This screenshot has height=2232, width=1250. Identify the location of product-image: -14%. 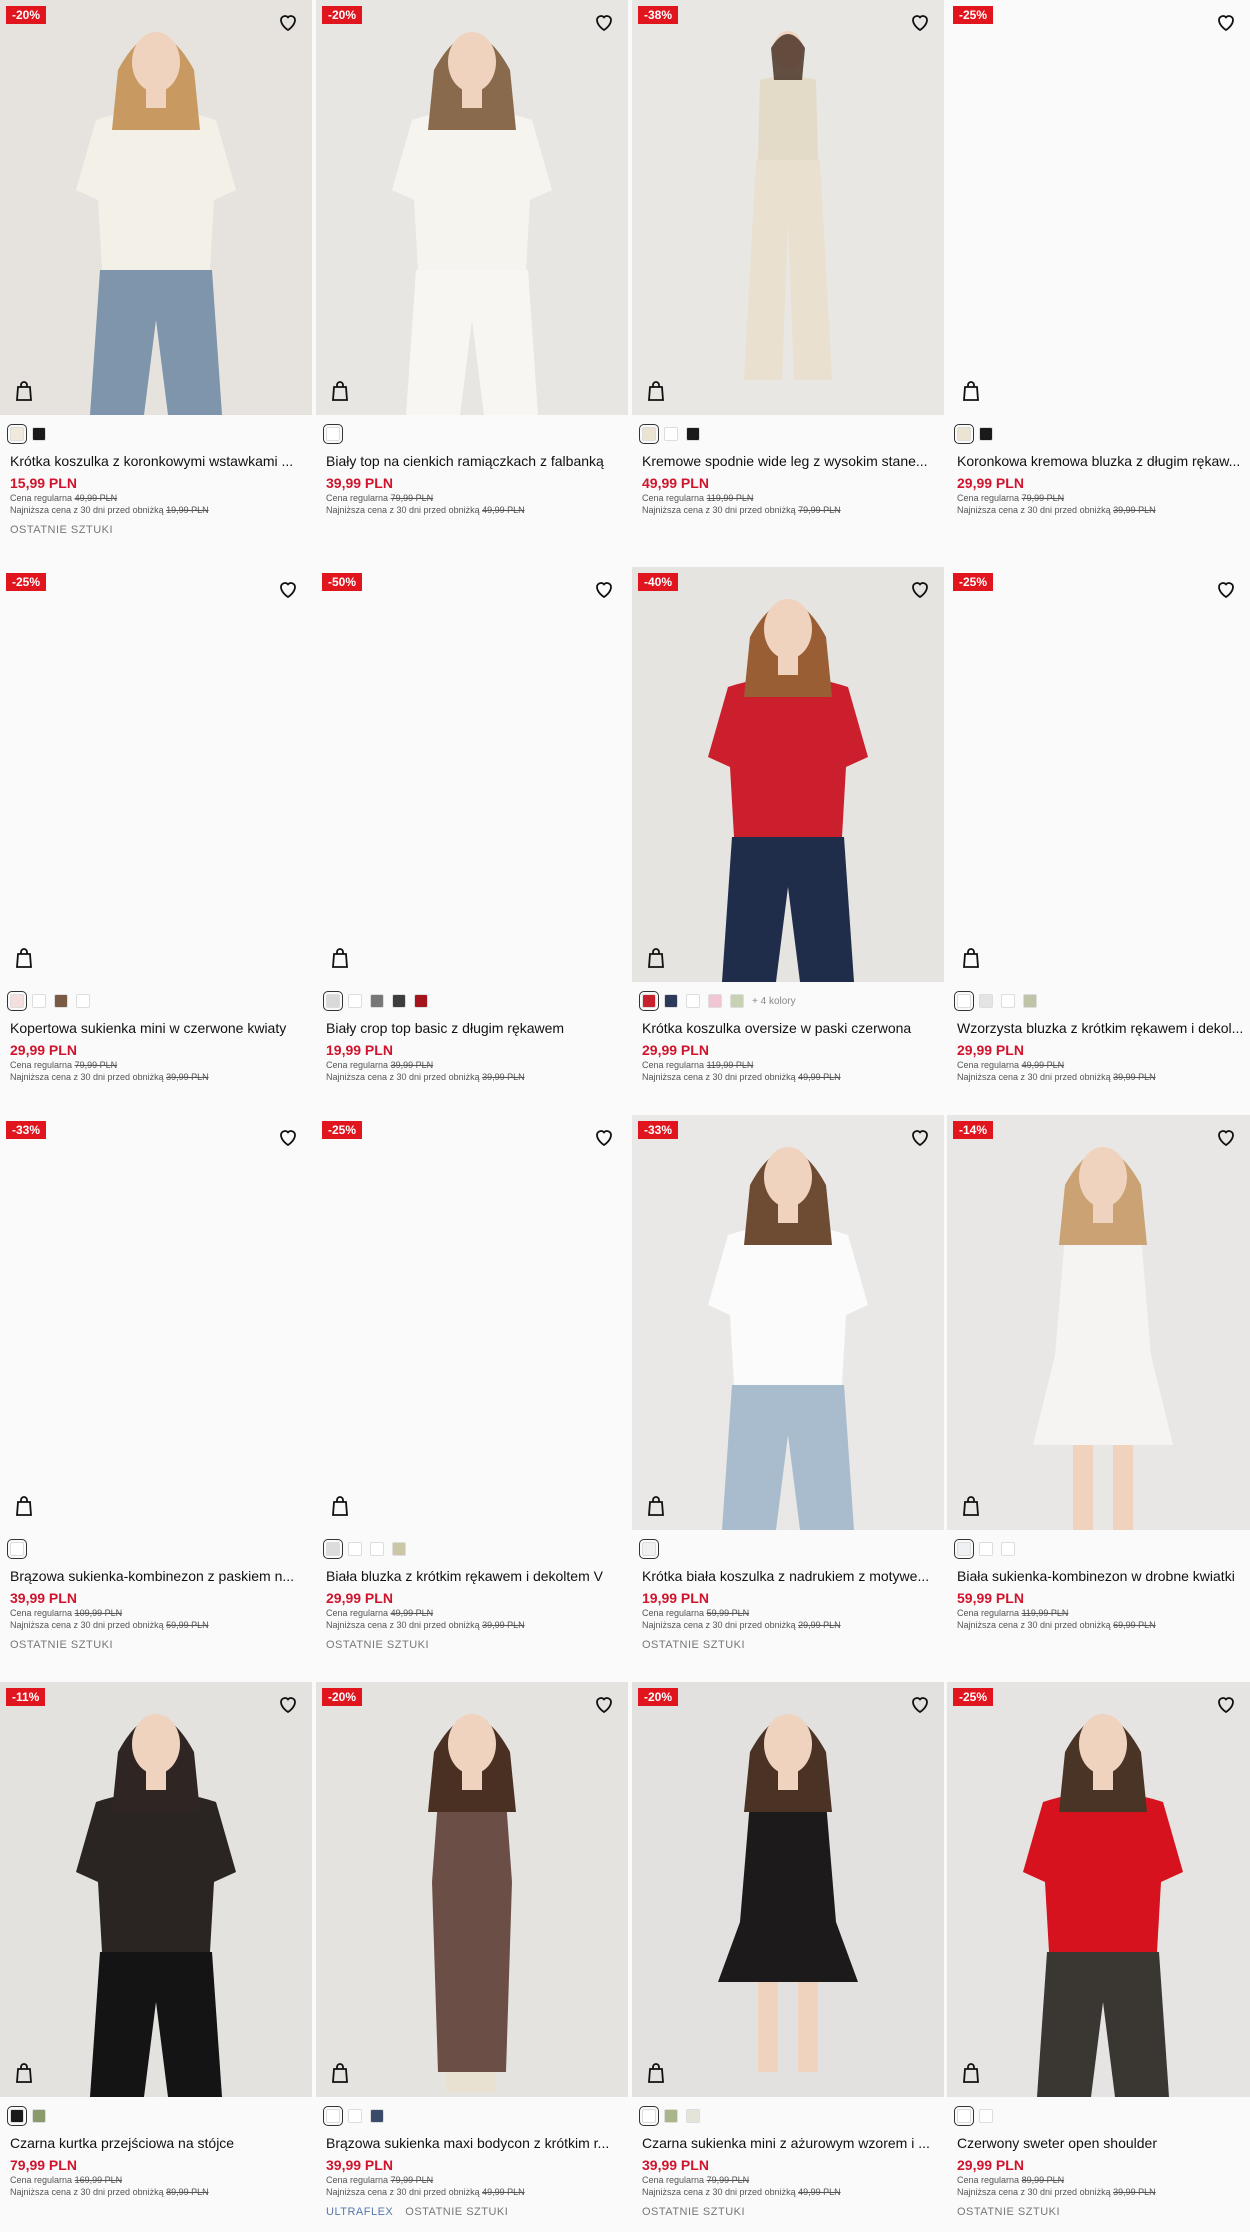
(1098, 1322).